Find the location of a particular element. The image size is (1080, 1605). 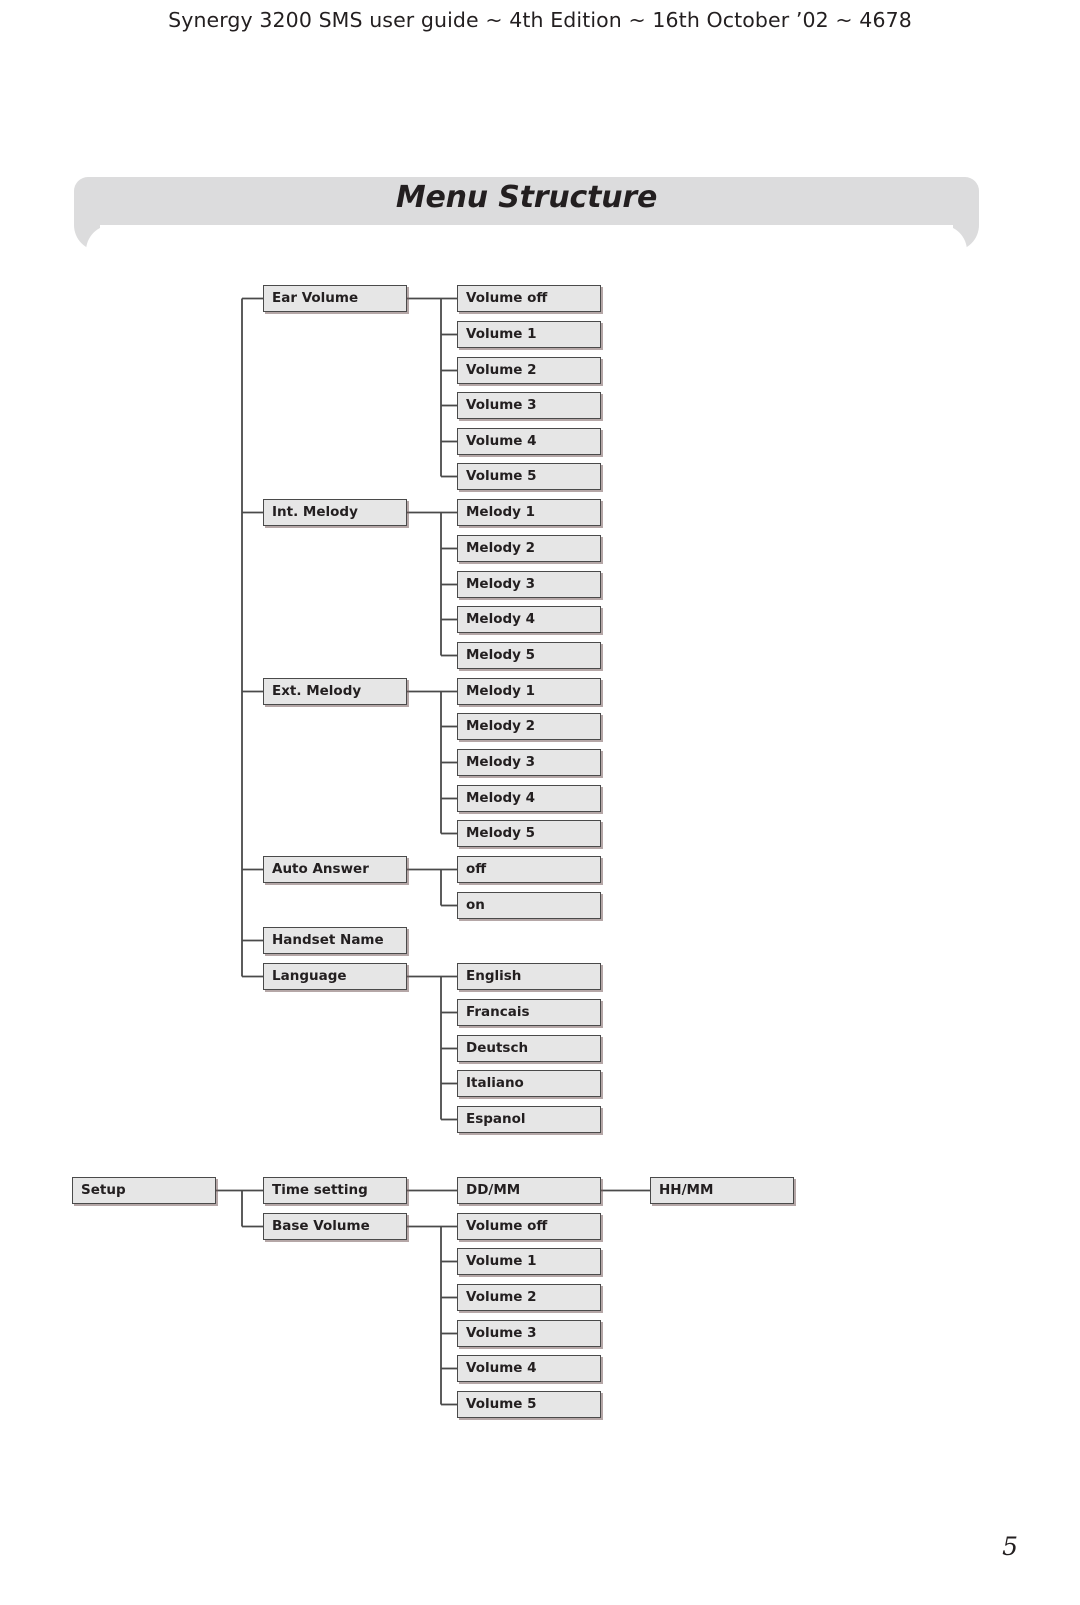

menu-option-language-english: English is located at coordinates (529, 976).